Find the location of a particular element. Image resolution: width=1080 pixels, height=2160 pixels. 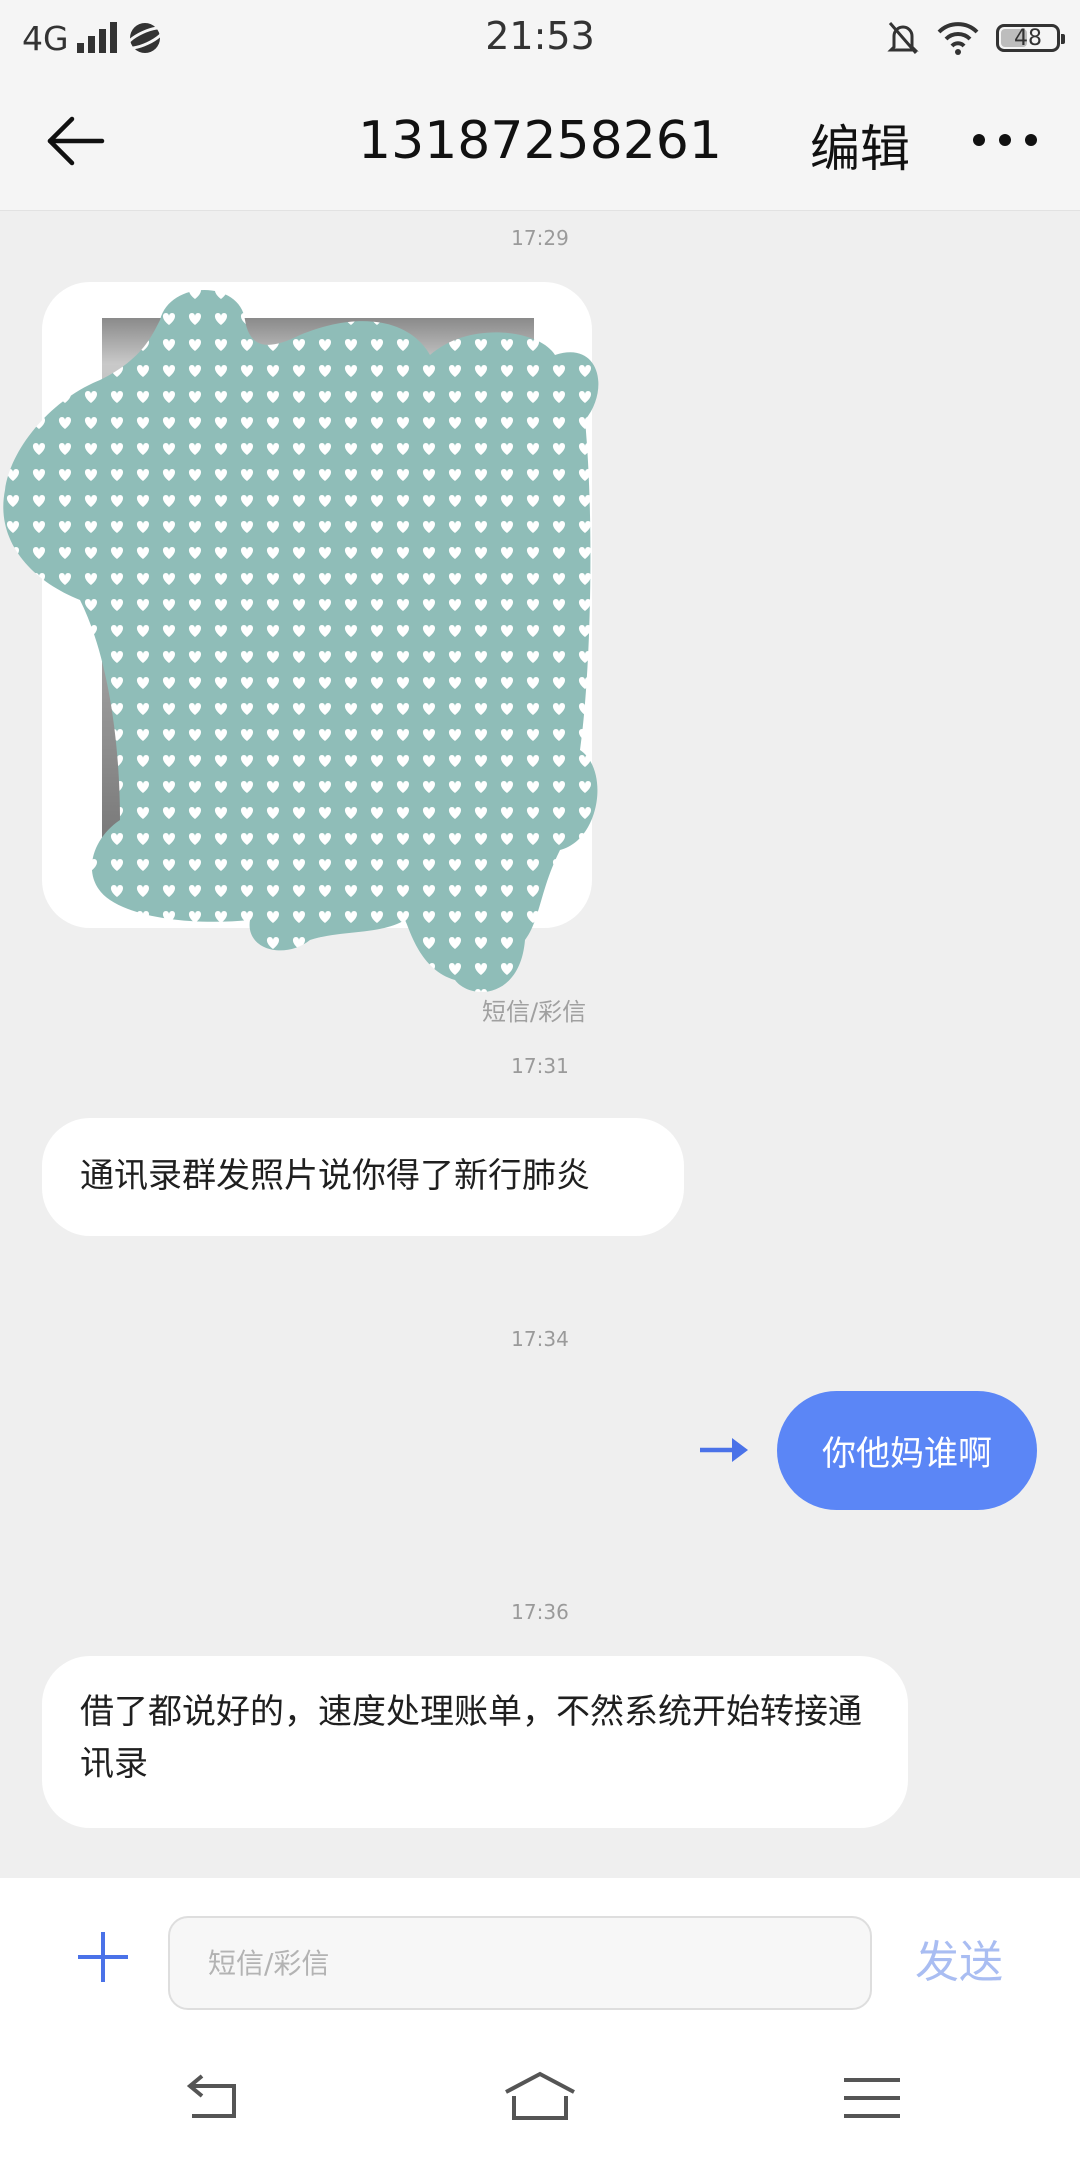

received-message-bubble: 借了都说好的，速度处理账单，不然系统开始转接通讯录 is located at coordinates (475, 1742).